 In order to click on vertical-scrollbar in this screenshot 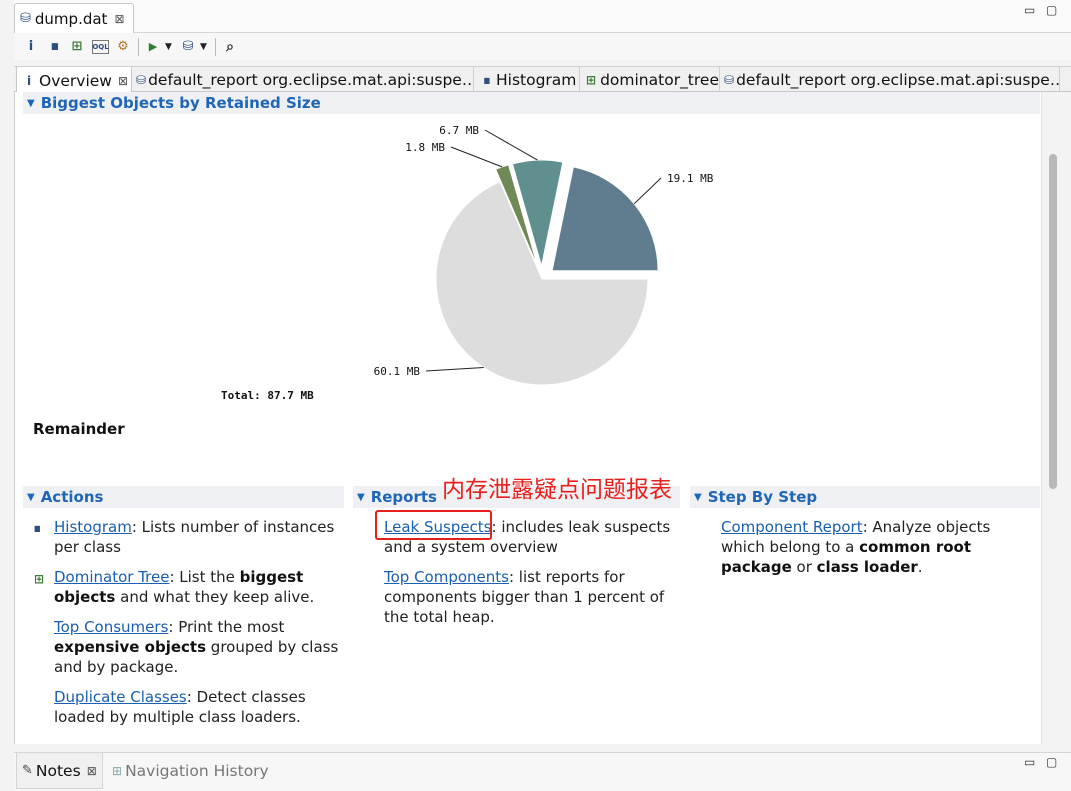, I will do `click(1052, 418)`.